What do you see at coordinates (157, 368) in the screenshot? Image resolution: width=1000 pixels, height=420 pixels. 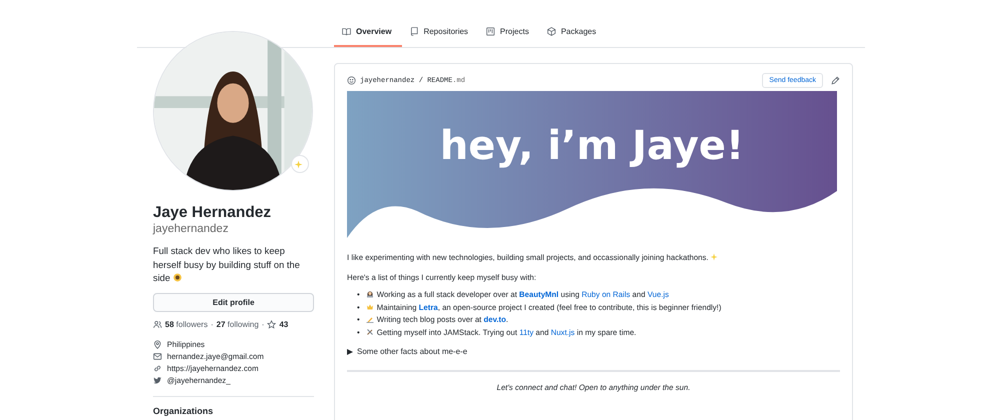 I see `link-icon` at bounding box center [157, 368].